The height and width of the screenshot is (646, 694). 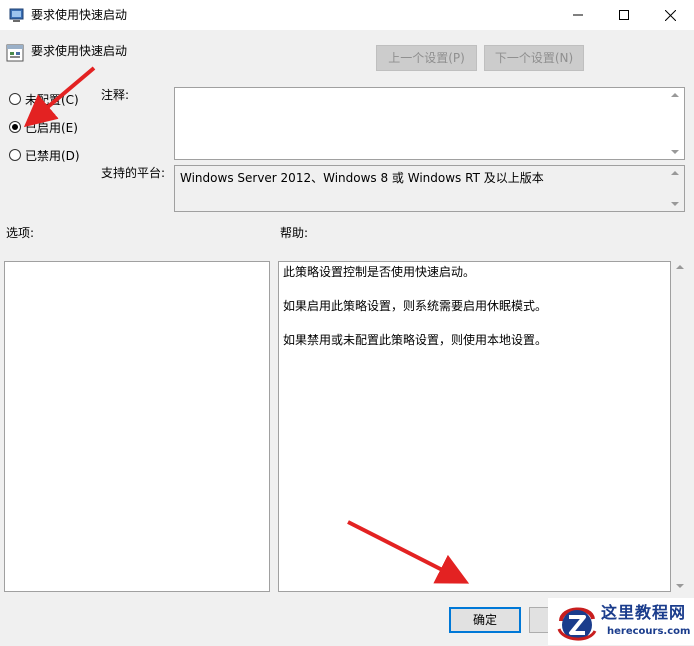 What do you see at coordinates (675, 123) in the screenshot?
I see `comment-scrollbar` at bounding box center [675, 123].